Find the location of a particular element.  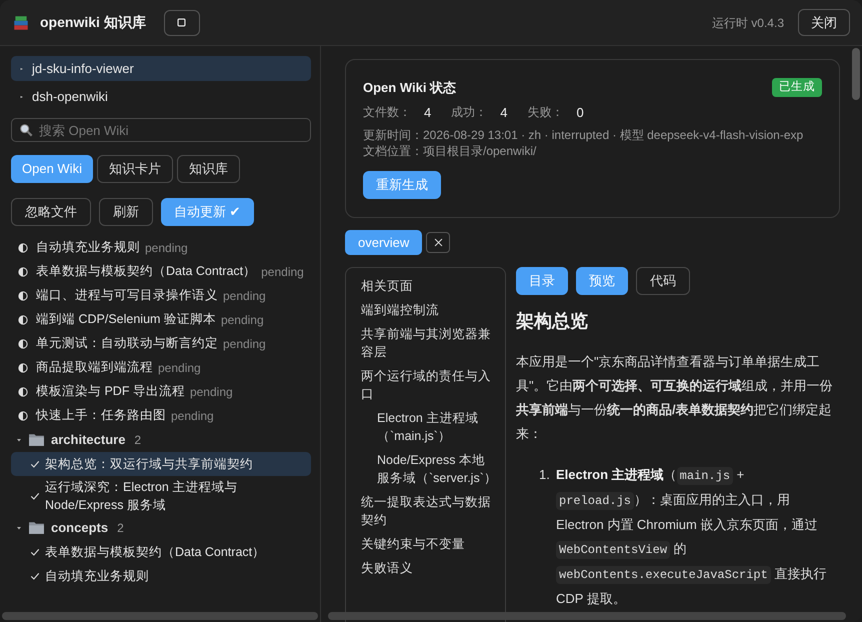

books-icon is located at coordinates (21, 23).